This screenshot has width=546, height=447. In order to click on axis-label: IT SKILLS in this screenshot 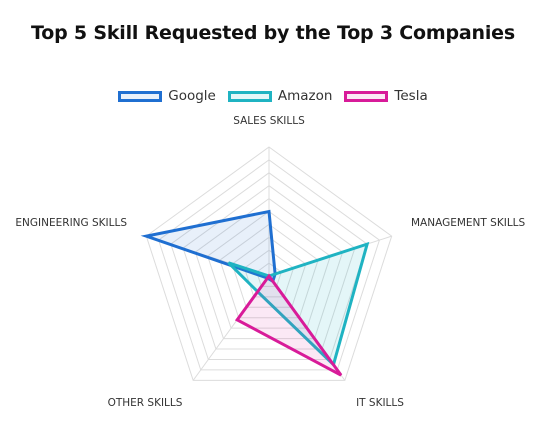, I will do `click(380, 403)`.